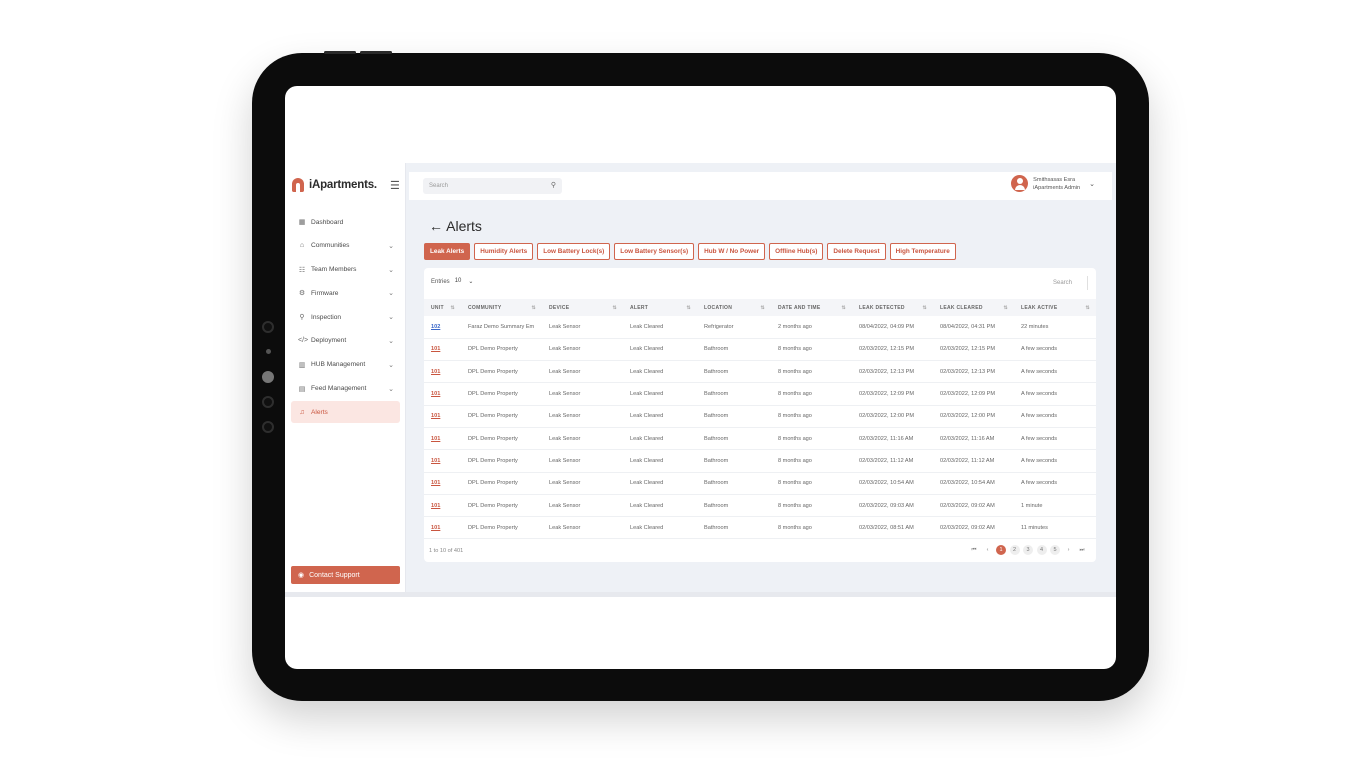 This screenshot has height=768, width=1366. Describe the element at coordinates (1069, 550) in the screenshot. I see `next-page-icon: ›` at that location.